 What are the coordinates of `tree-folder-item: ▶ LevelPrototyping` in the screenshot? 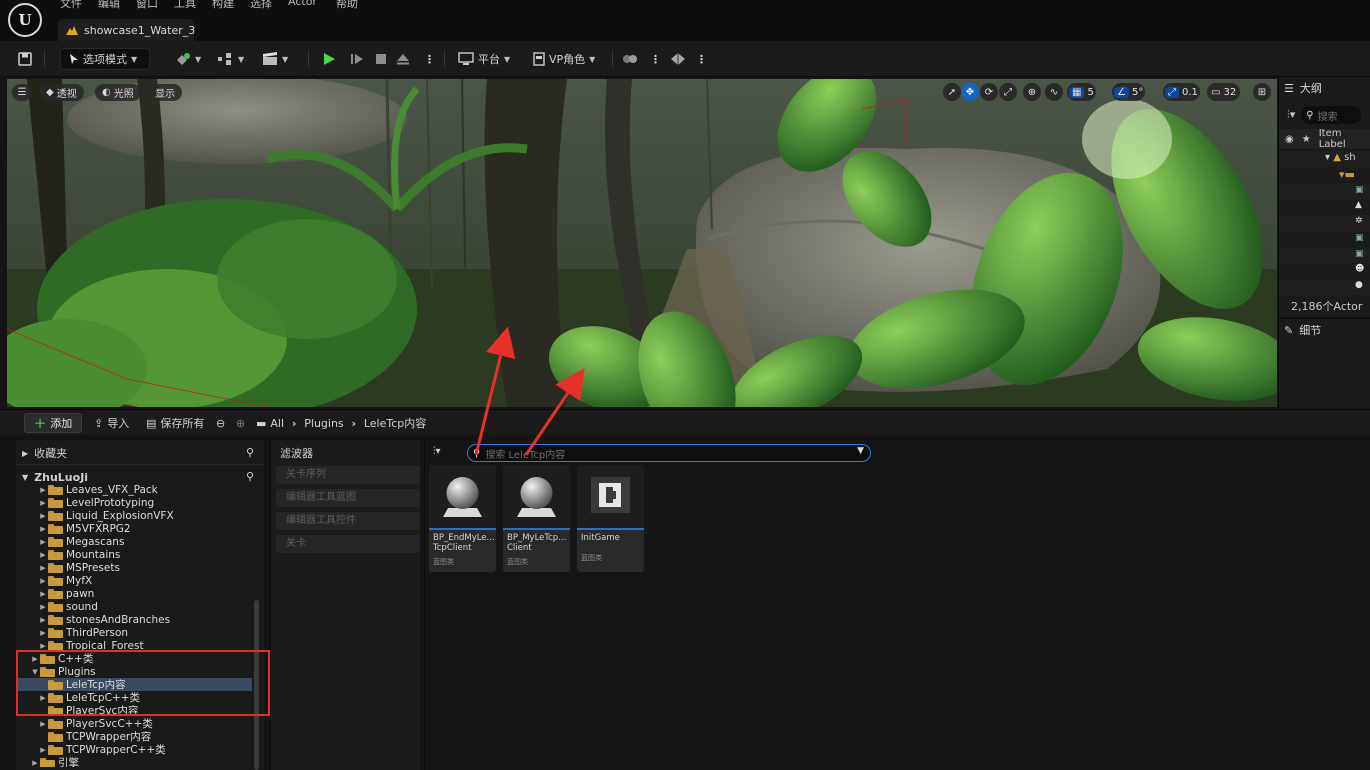 It's located at (134, 502).